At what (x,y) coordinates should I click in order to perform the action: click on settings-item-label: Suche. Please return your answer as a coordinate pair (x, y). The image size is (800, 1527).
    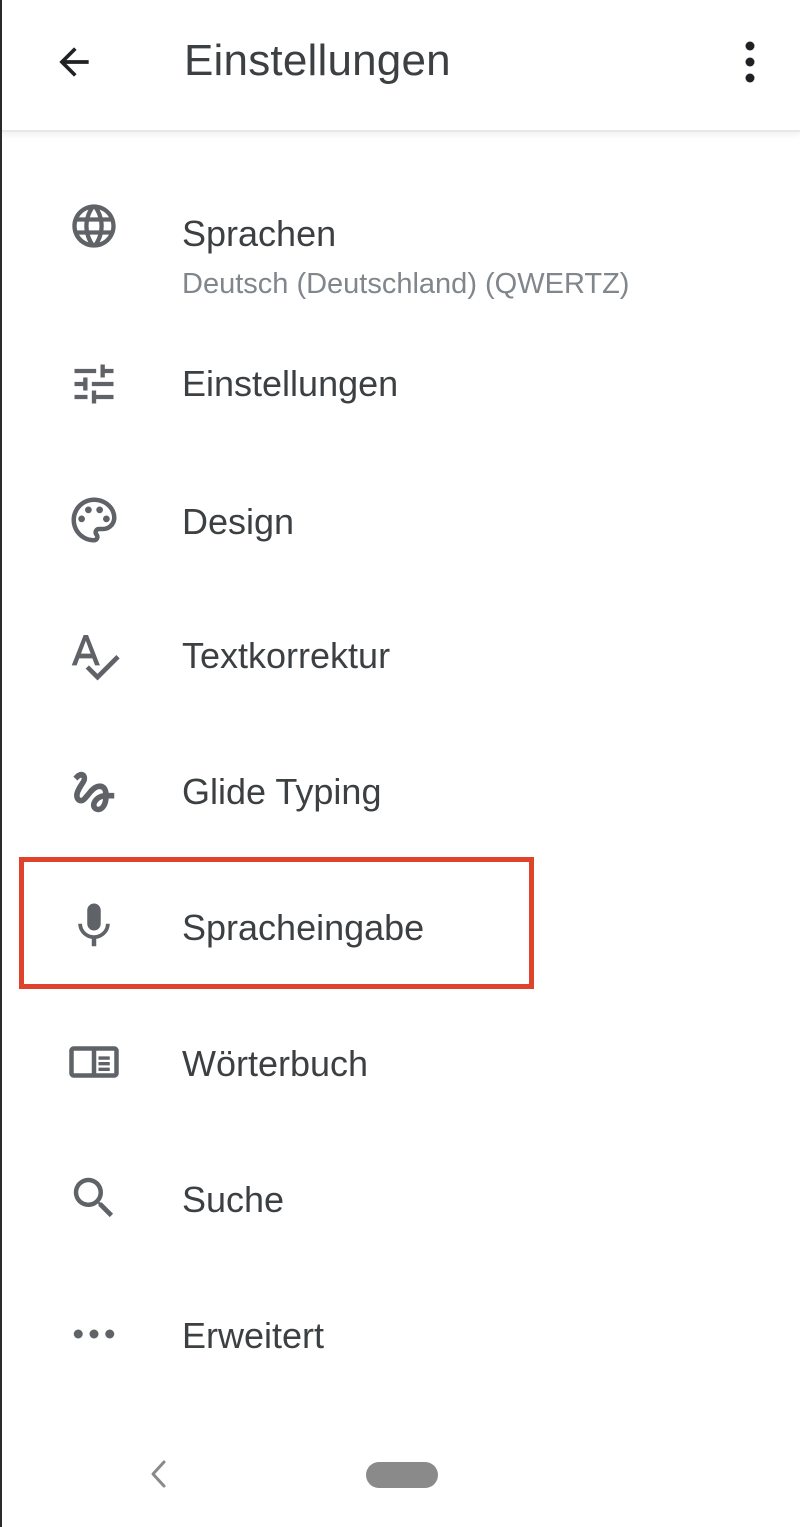
    Looking at the image, I should click on (233, 1199).